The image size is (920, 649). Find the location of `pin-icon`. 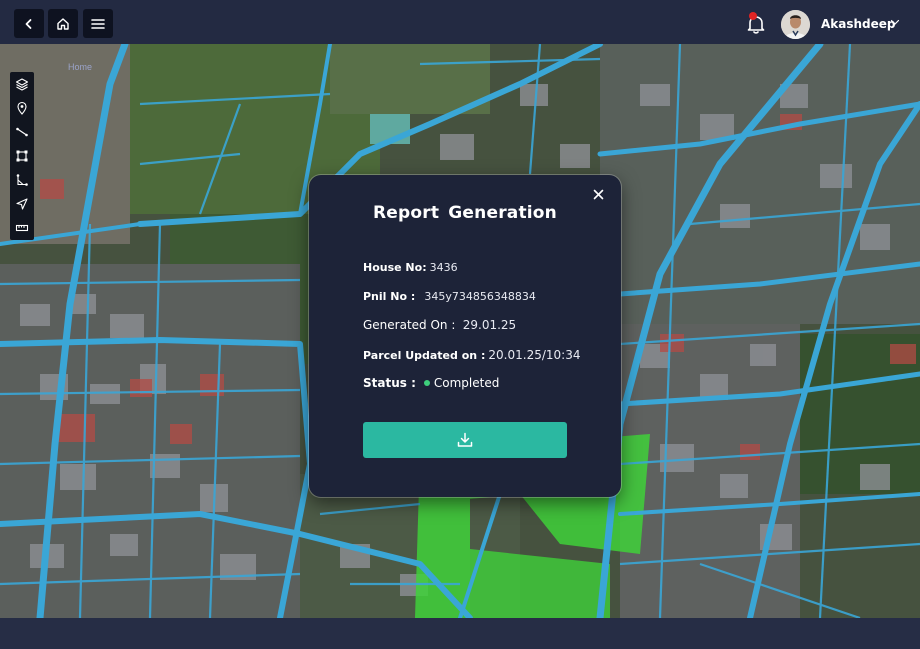

pin-icon is located at coordinates (22, 108).